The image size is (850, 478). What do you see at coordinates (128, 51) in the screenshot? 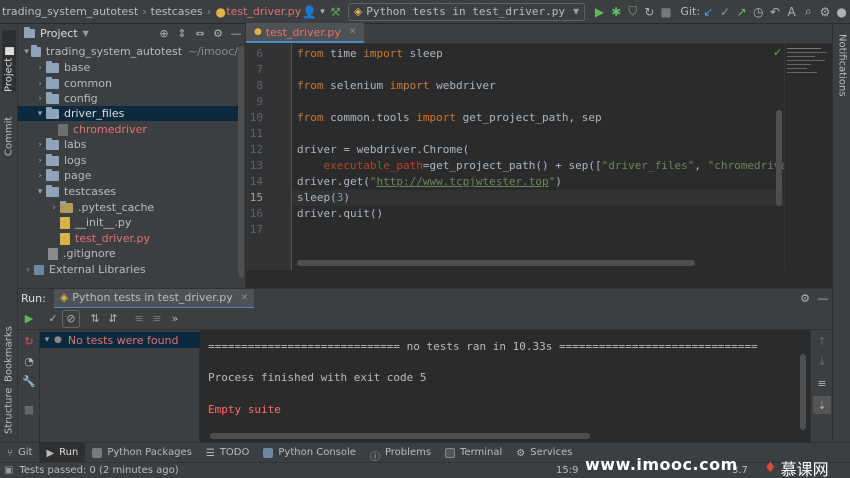
I see `tree-root: ▾ trading_system_autotest ~/imooc/` at bounding box center [128, 51].